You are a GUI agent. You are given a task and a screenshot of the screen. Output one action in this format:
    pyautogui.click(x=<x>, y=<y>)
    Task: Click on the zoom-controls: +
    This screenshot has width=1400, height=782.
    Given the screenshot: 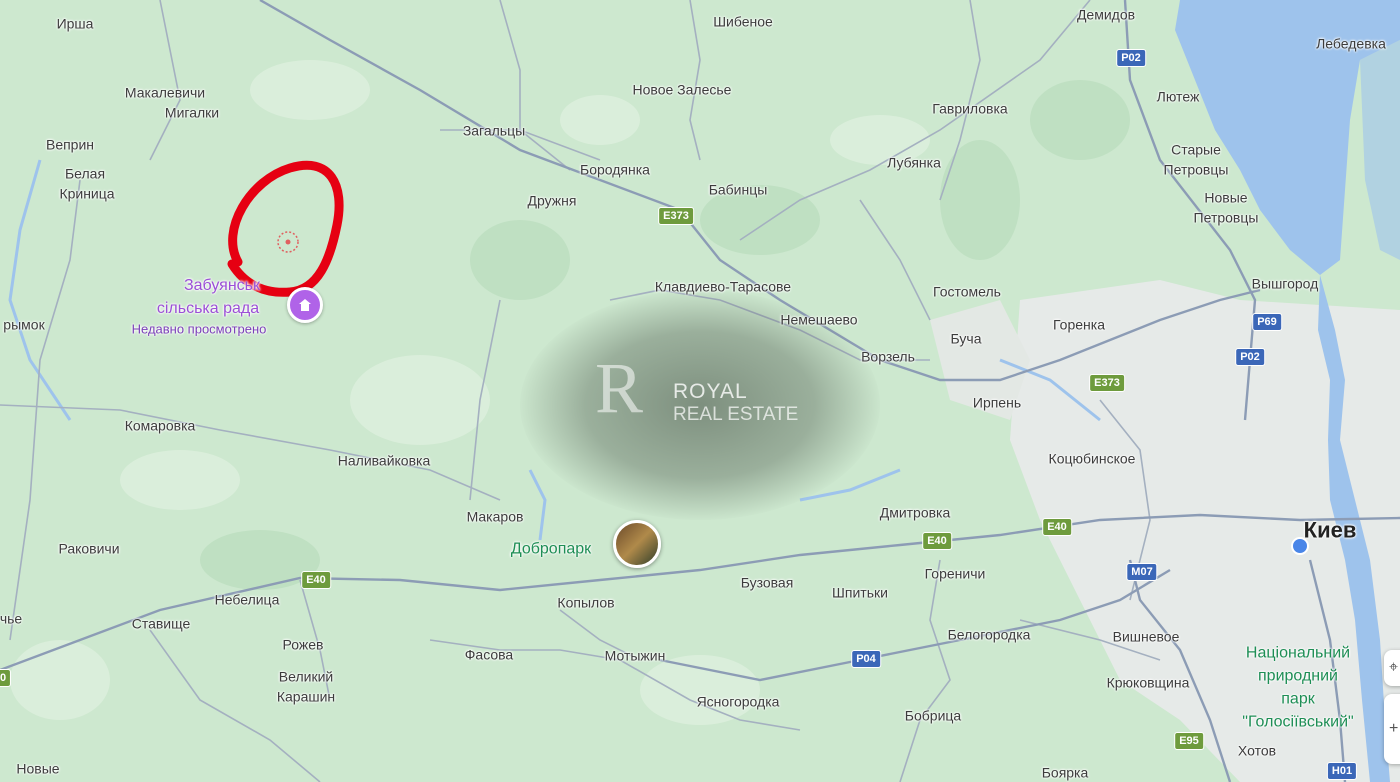 What is the action you would take?
    pyautogui.click(x=1392, y=729)
    